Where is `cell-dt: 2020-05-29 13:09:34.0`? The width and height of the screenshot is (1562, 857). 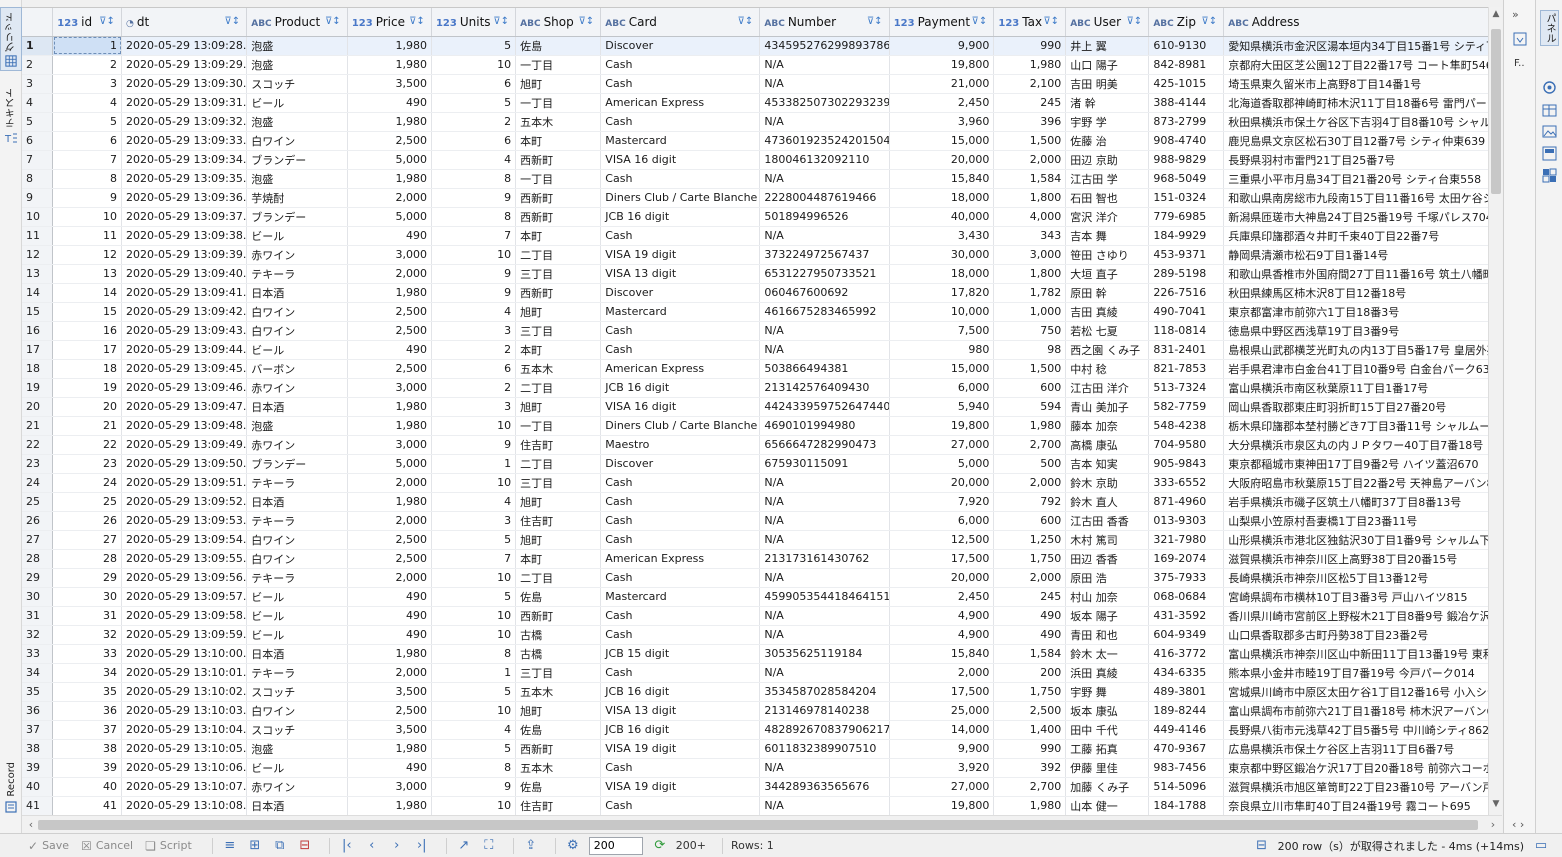
cell-dt: 2020-05-29 13:09:34.0 is located at coordinates (184, 160).